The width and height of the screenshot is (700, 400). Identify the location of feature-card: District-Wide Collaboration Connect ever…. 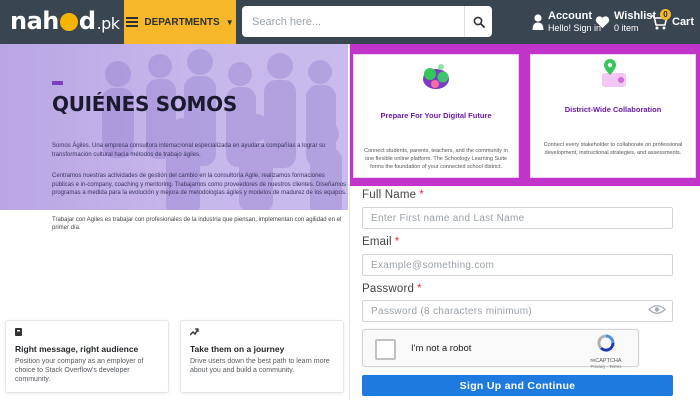
(613, 116).